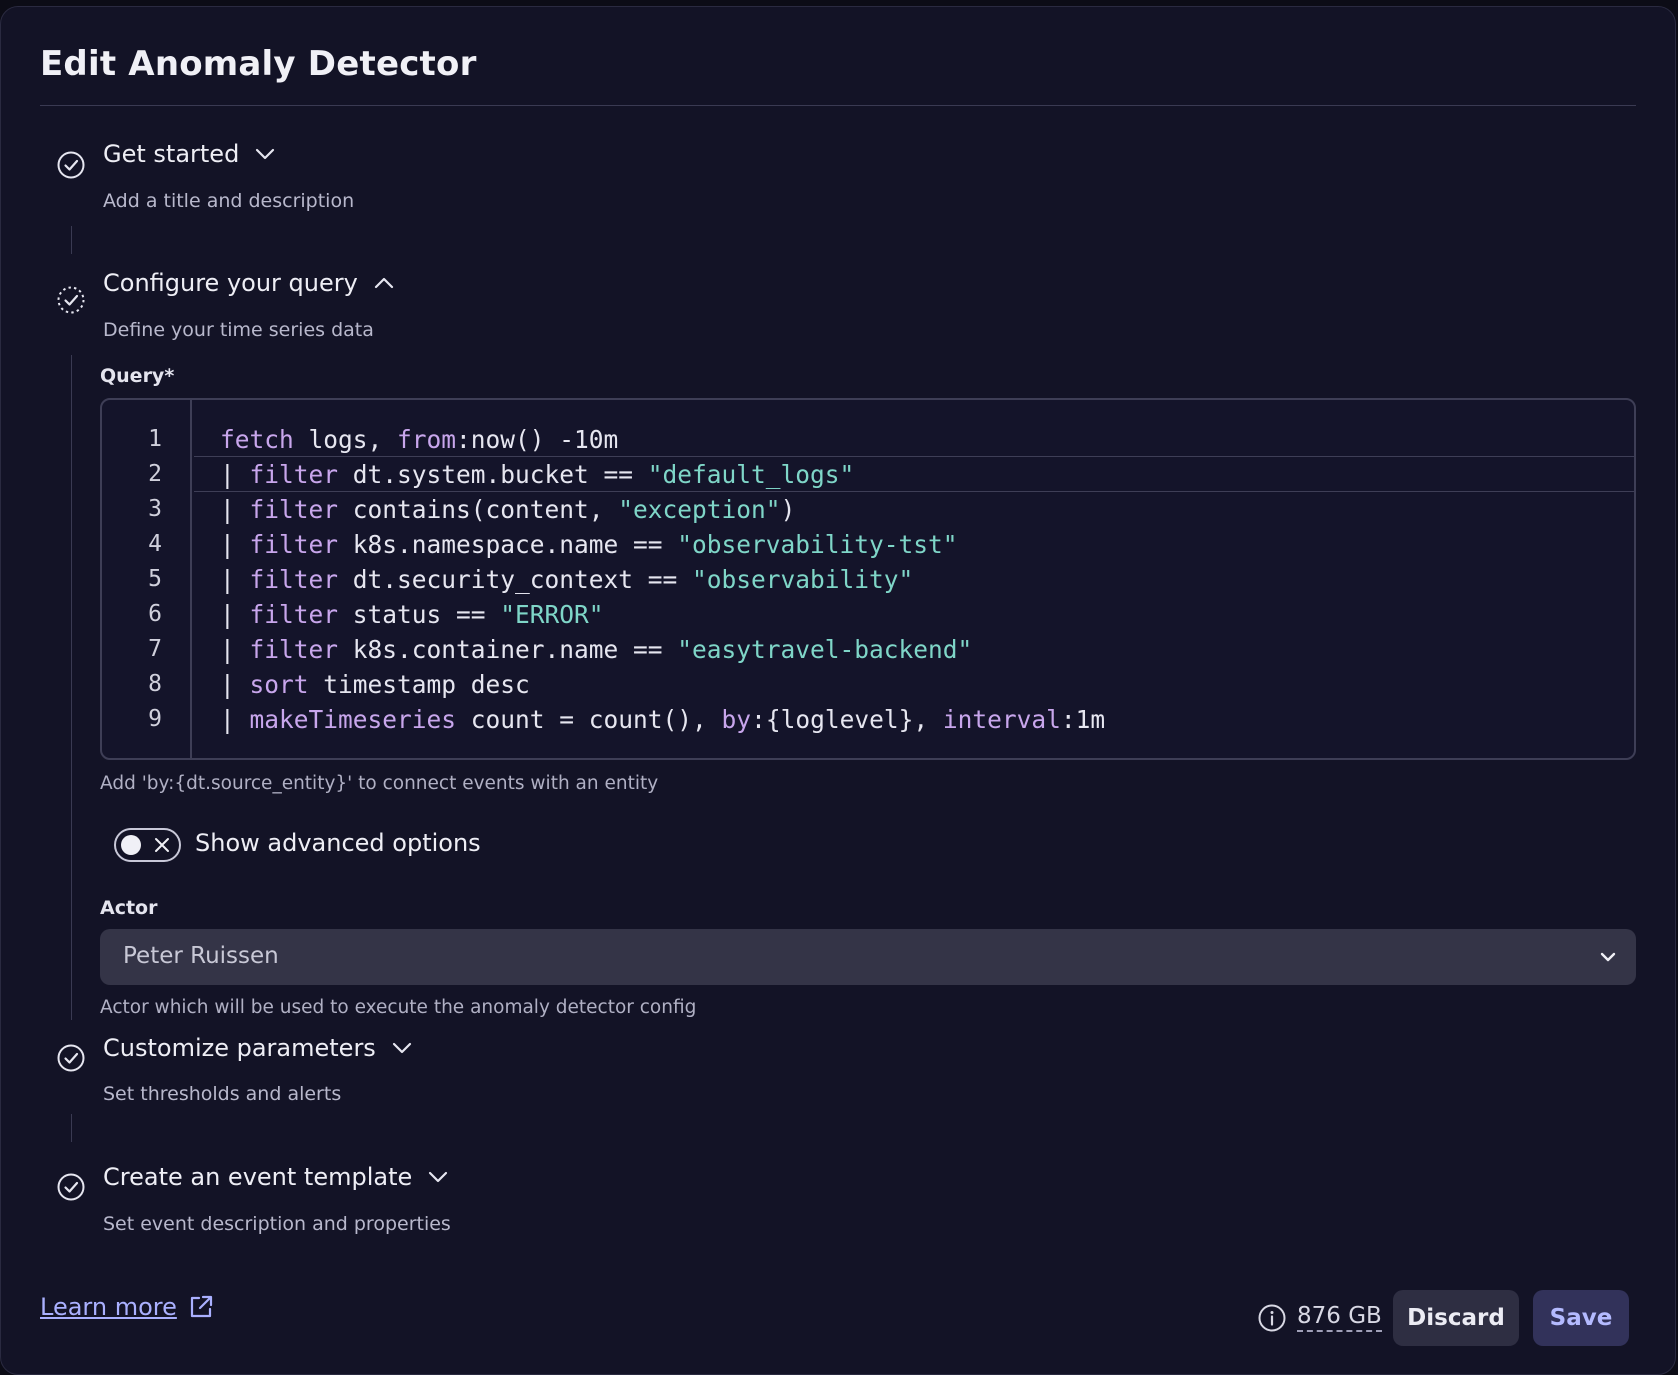  Describe the element at coordinates (736, 719) in the screenshot. I see `code-keyword: by` at that location.